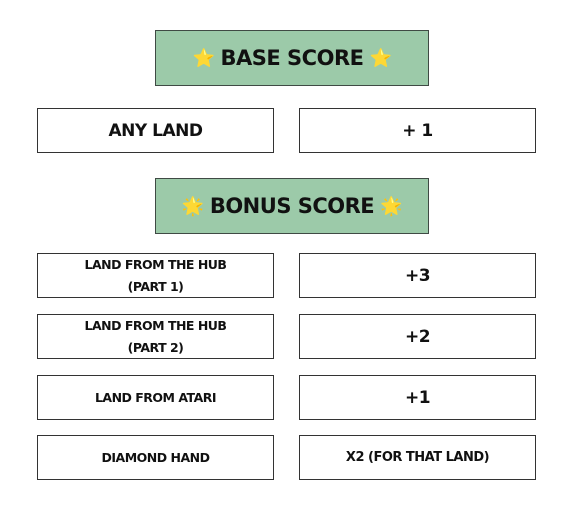 This screenshot has width=566, height=506. I want to click on score-value-cell: +1, so click(417, 397).